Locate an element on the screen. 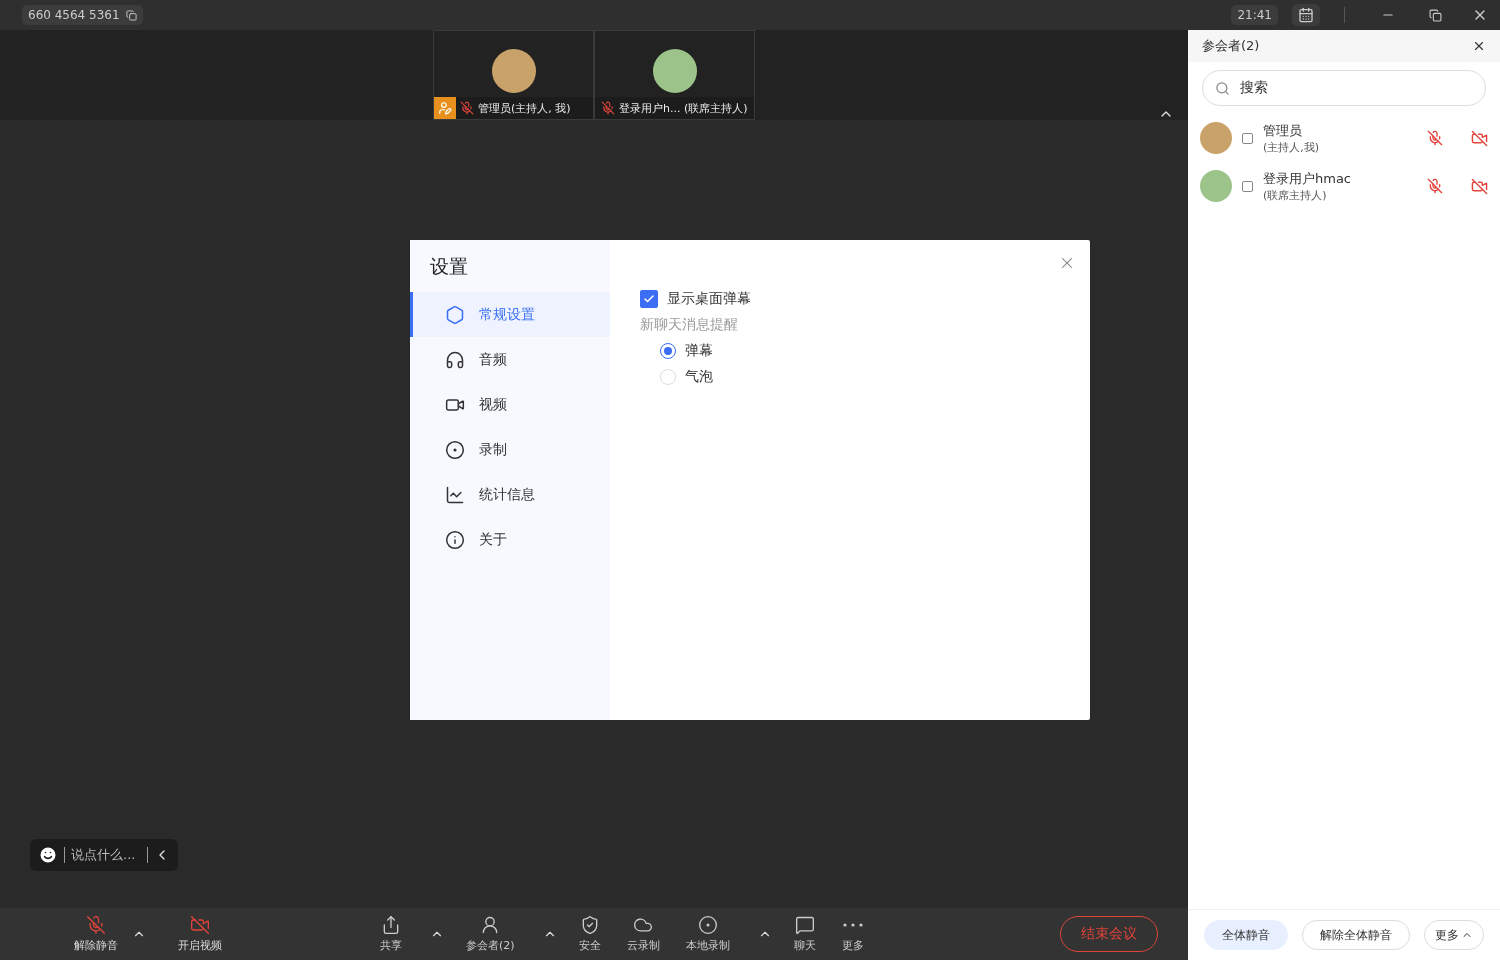 This screenshot has width=1500, height=960. info-icon is located at coordinates (455, 539).